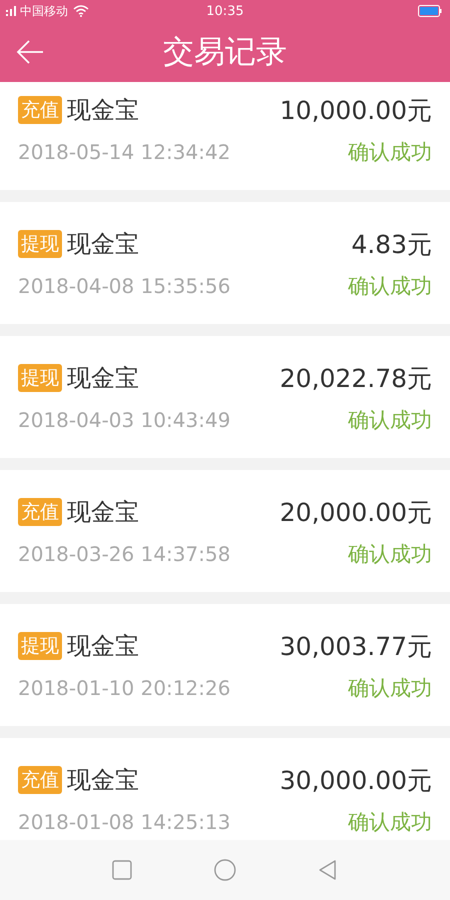  I want to click on transaction-time: 2018-04-03 10:43:49, so click(124, 420).